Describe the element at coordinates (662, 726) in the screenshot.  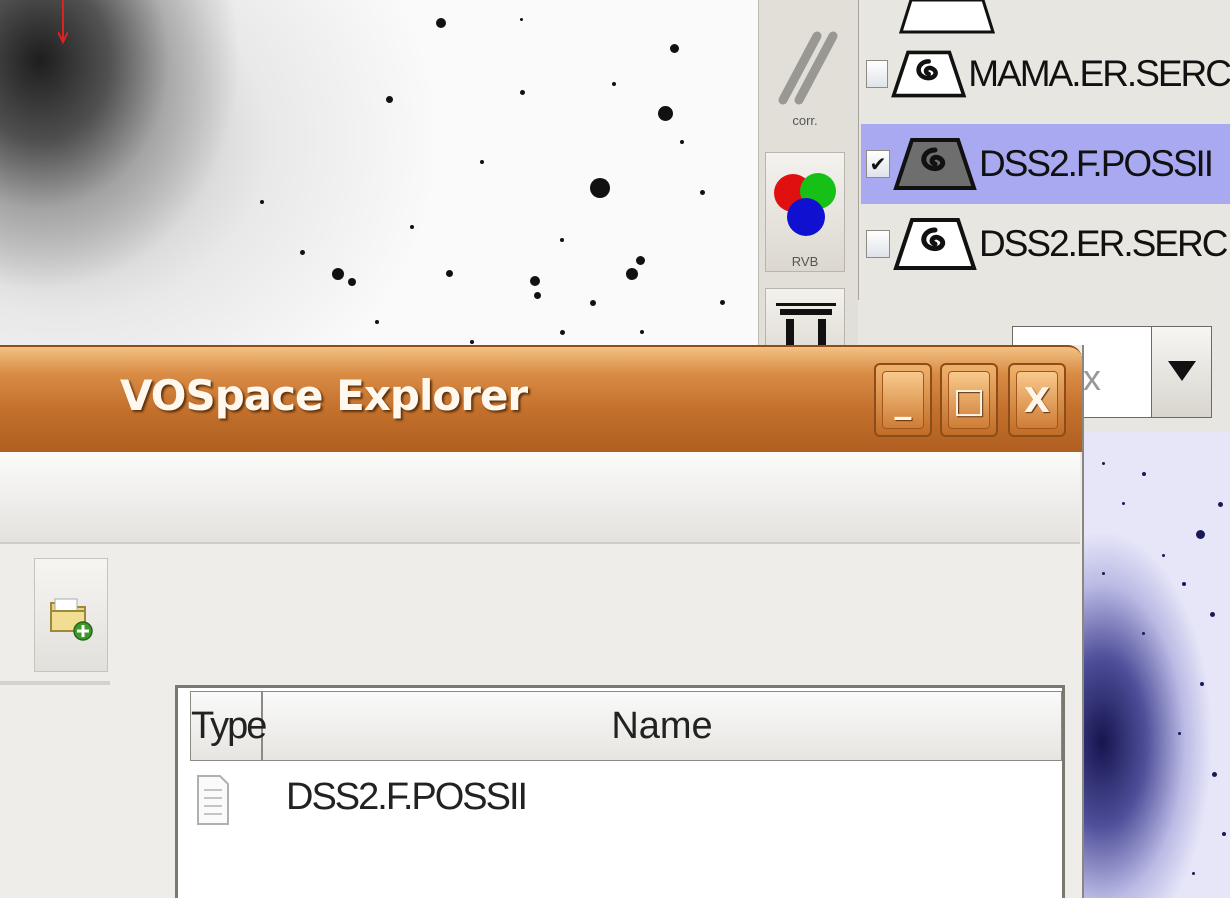
I see `column-header-name: Name` at that location.